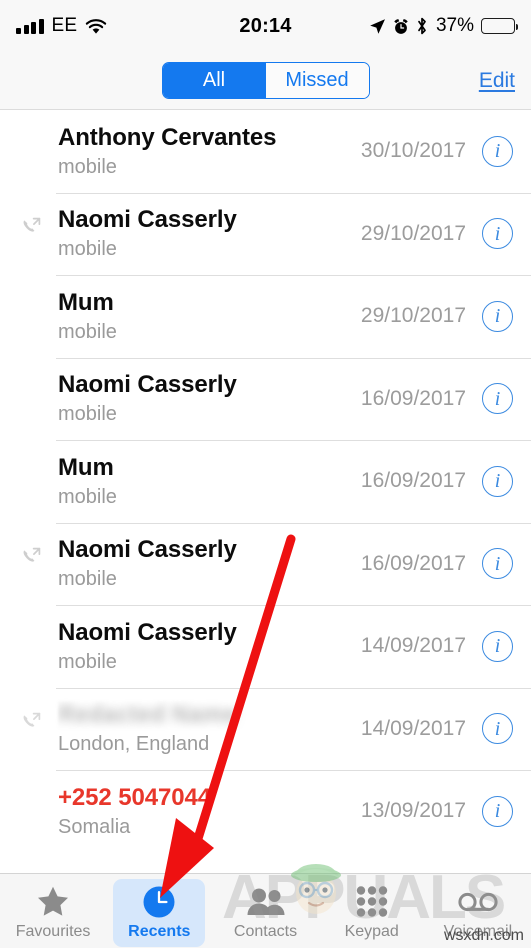 The height and width of the screenshot is (948, 531). What do you see at coordinates (413, 811) in the screenshot?
I see `call-date: 13/09/2017` at bounding box center [413, 811].